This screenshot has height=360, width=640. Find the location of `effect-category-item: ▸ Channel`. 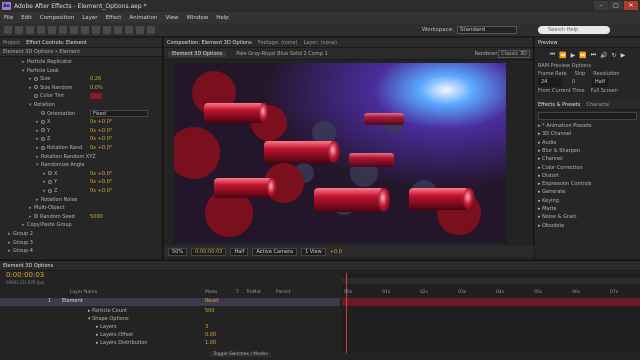

effect-category-item: ▸ Channel is located at coordinates (550, 159).